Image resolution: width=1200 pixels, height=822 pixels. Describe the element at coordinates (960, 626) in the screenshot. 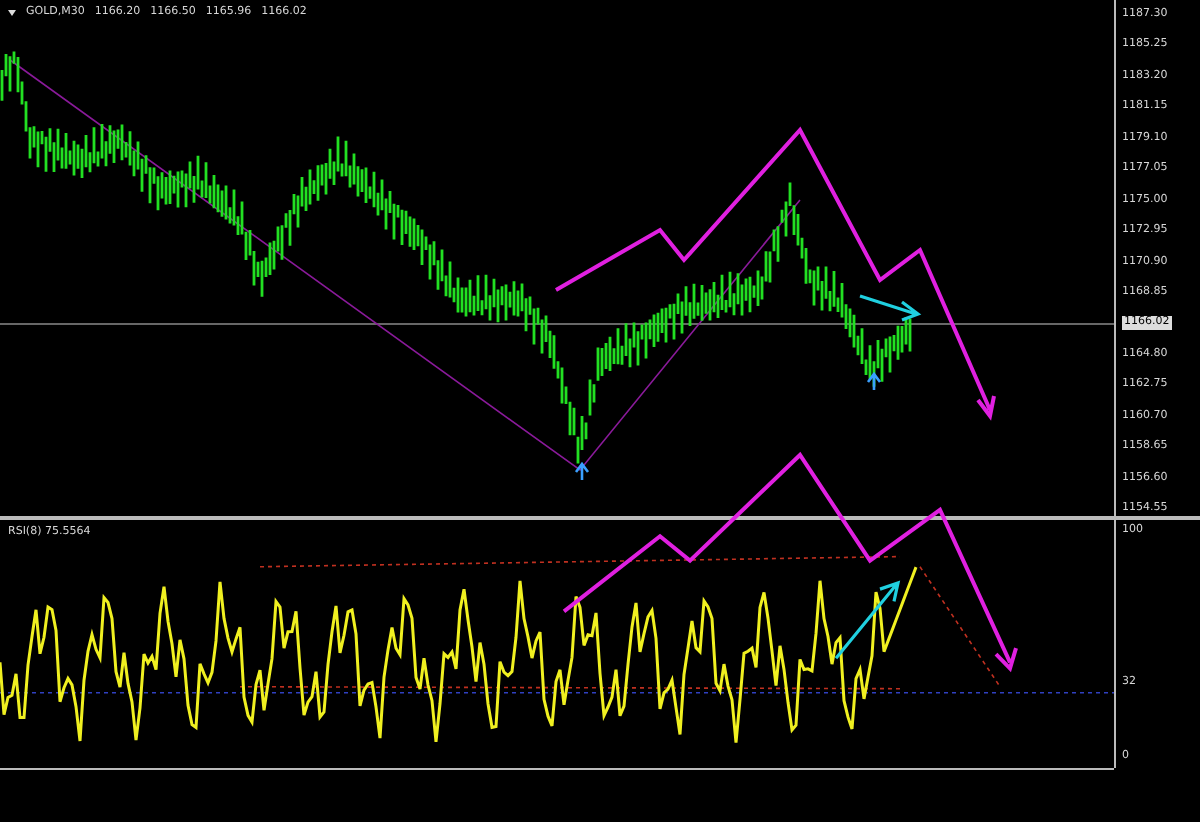

I see `channel-line` at that location.